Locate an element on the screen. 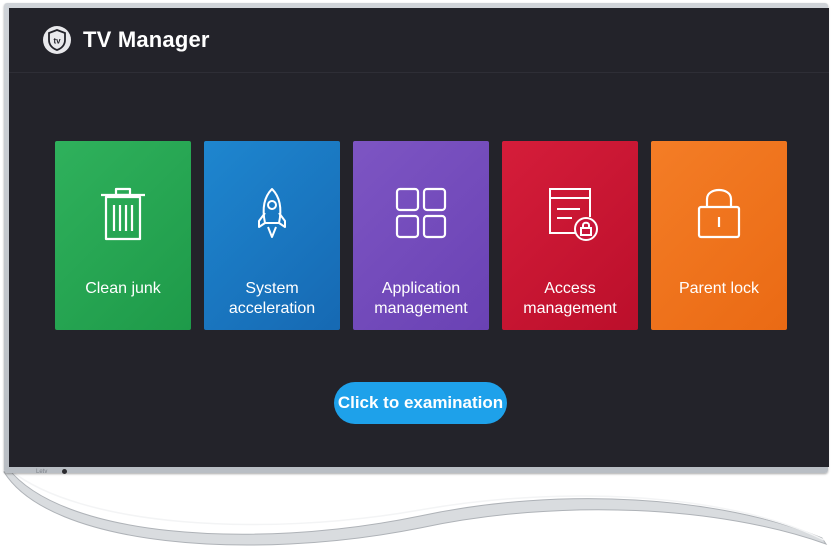 This screenshot has height=552, width=832. app-title: TV Manager is located at coordinates (146, 39).